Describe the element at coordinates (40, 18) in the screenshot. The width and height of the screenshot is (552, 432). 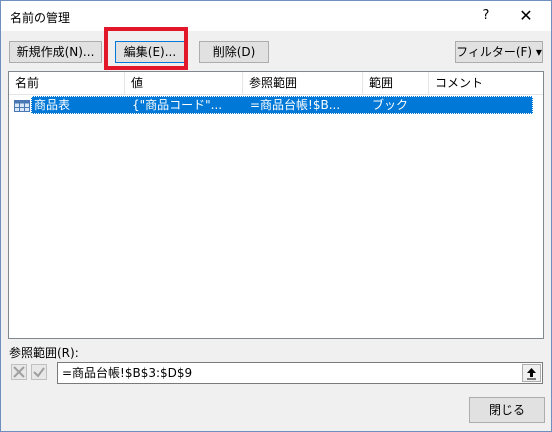
I see `dialog-title: 名前の管理` at that location.